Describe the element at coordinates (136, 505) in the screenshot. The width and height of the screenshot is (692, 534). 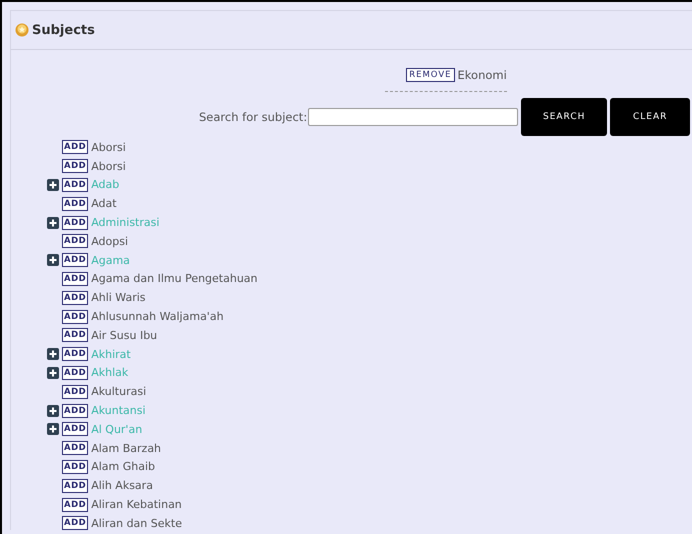
I see `subject-name: Aliran Kebatinan` at that location.